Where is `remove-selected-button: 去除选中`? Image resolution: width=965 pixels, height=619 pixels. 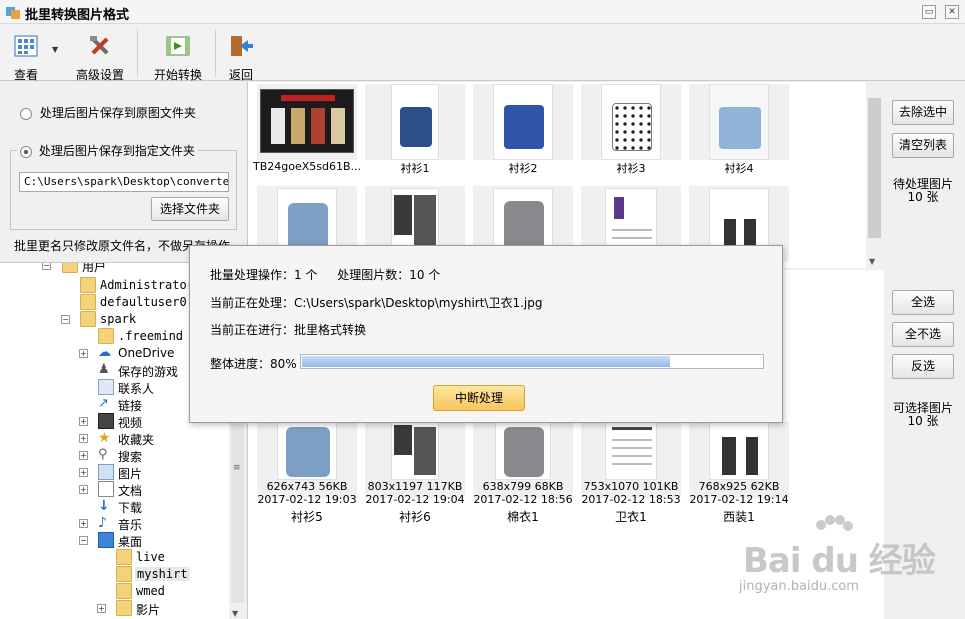
remove-selected-button: 去除选中 is located at coordinates (923, 112).